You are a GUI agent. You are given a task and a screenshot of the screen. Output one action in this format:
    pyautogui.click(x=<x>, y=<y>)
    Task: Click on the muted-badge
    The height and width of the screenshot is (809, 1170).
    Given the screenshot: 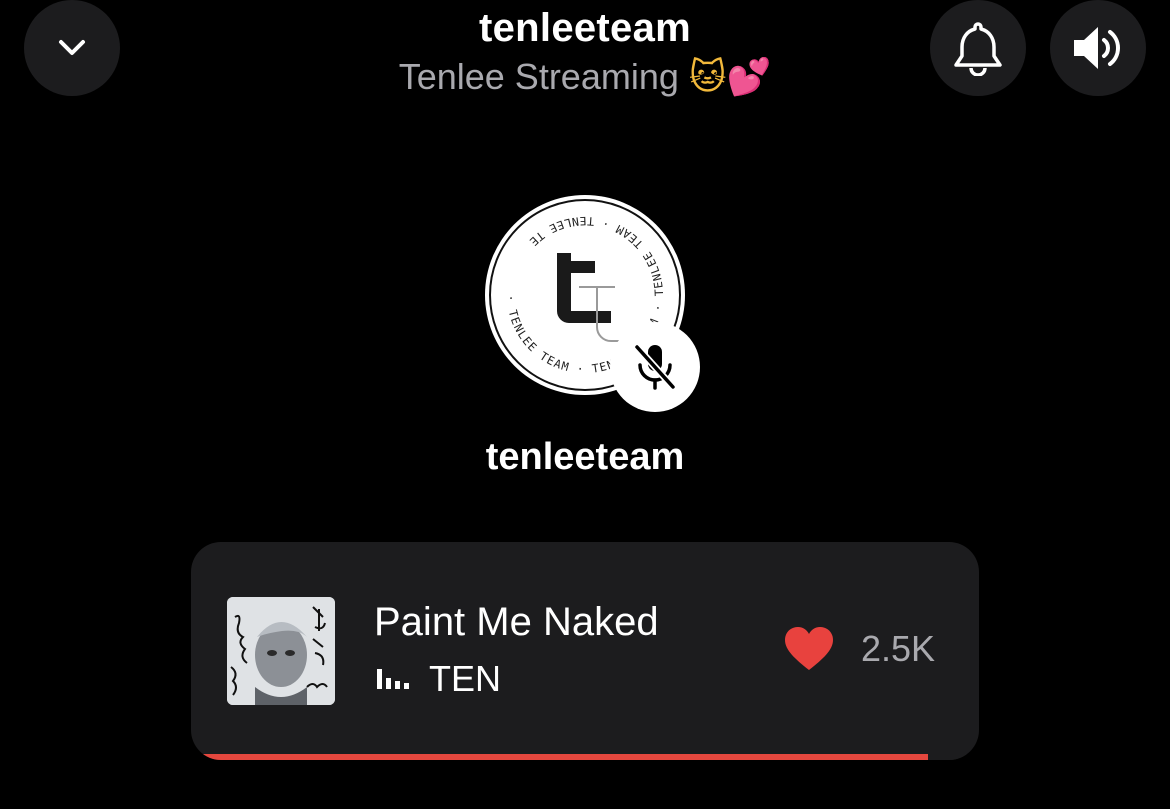 What is the action you would take?
    pyautogui.click(x=655, y=367)
    